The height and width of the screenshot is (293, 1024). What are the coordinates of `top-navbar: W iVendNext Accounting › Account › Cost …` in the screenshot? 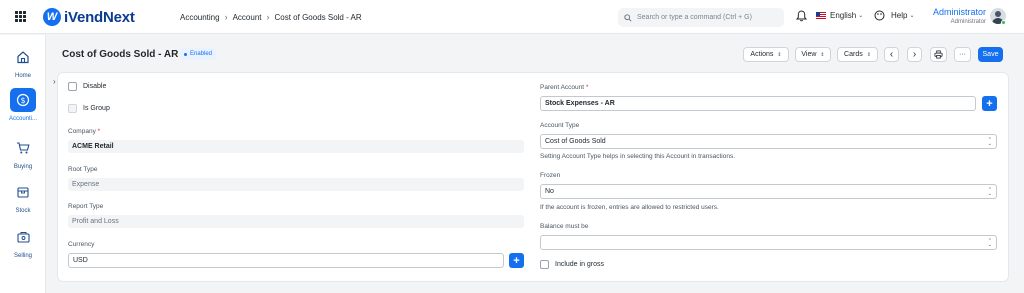 It's located at (512, 17).